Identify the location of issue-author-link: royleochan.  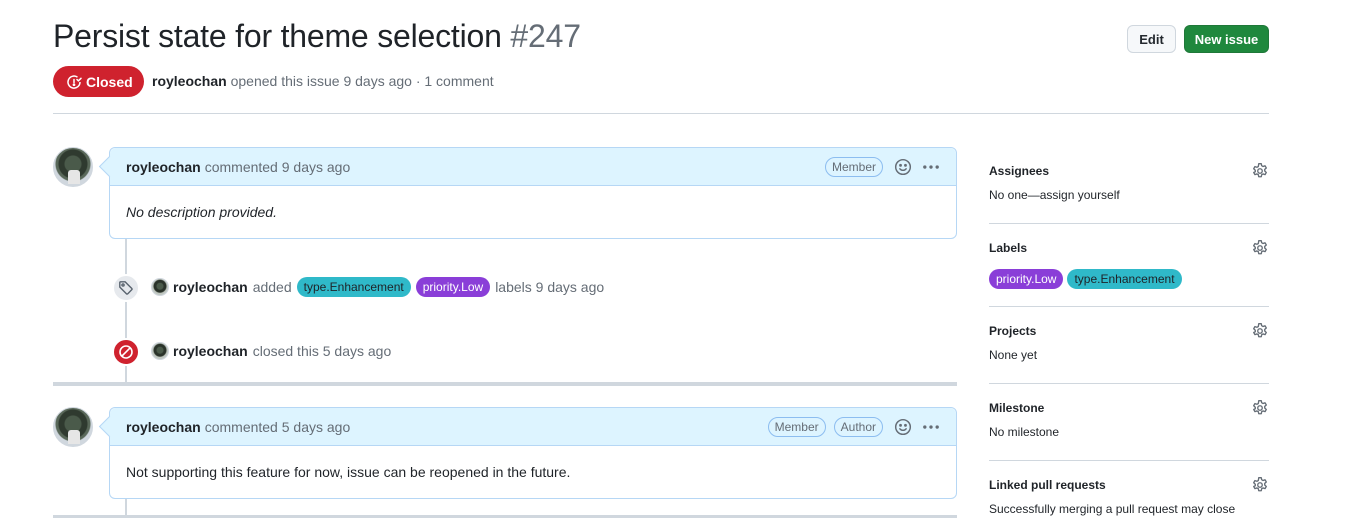
(189, 81).